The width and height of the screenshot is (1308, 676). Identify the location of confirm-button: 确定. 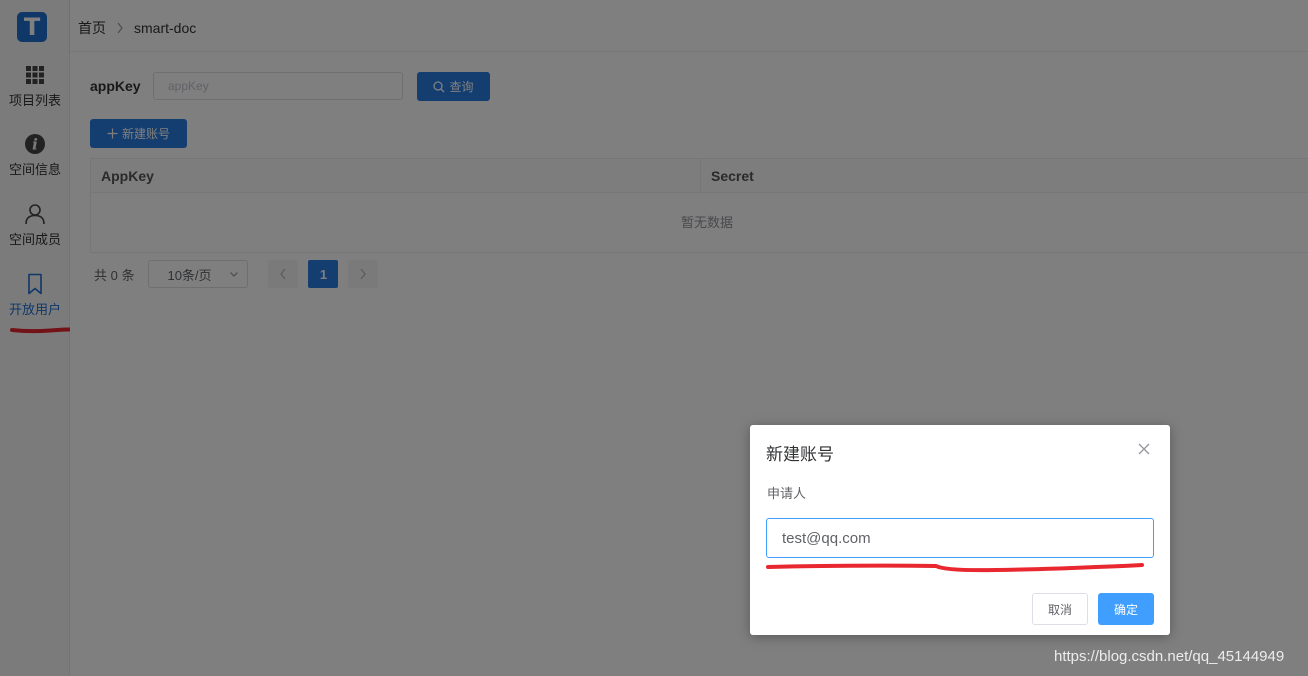
(1126, 609).